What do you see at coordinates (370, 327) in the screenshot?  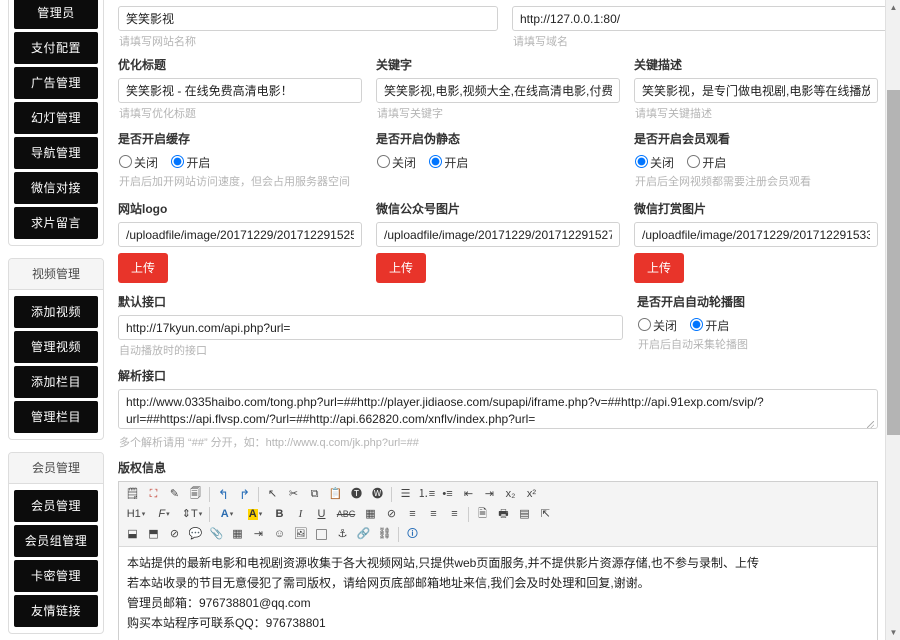 I see `default-api-input` at bounding box center [370, 327].